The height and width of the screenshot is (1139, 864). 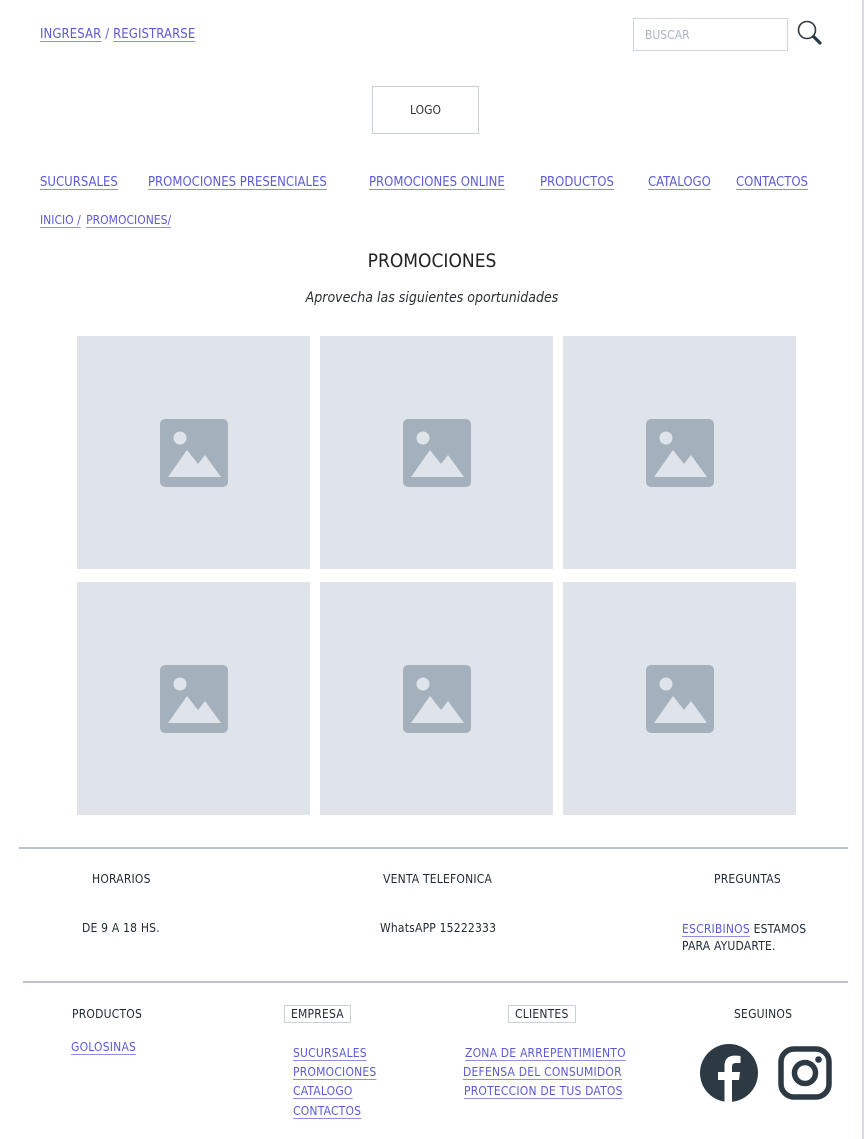 What do you see at coordinates (763, 1014) in the screenshot?
I see `social-title: SEGUINOS` at bounding box center [763, 1014].